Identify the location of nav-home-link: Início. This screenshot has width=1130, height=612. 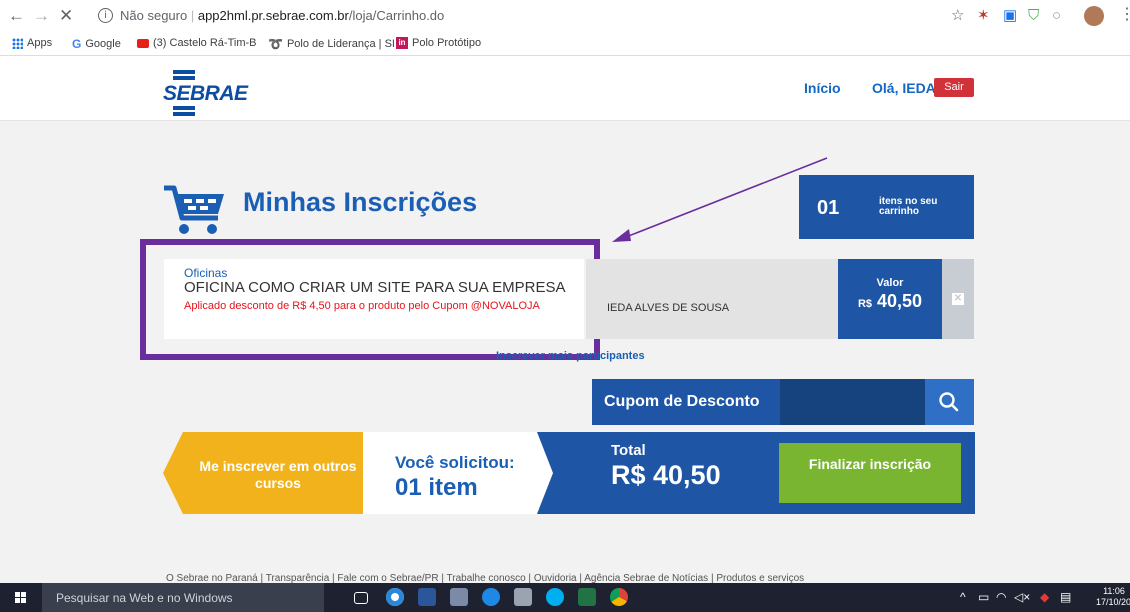
(822, 88).